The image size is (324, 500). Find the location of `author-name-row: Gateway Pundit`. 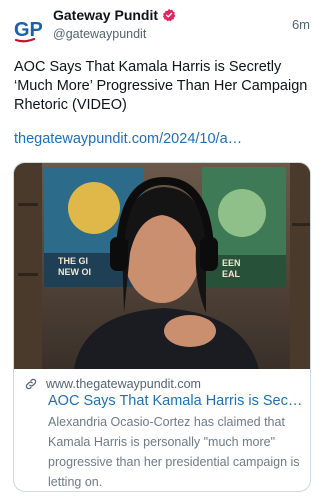

author-name-row: Gateway Pundit is located at coordinates (114, 15).